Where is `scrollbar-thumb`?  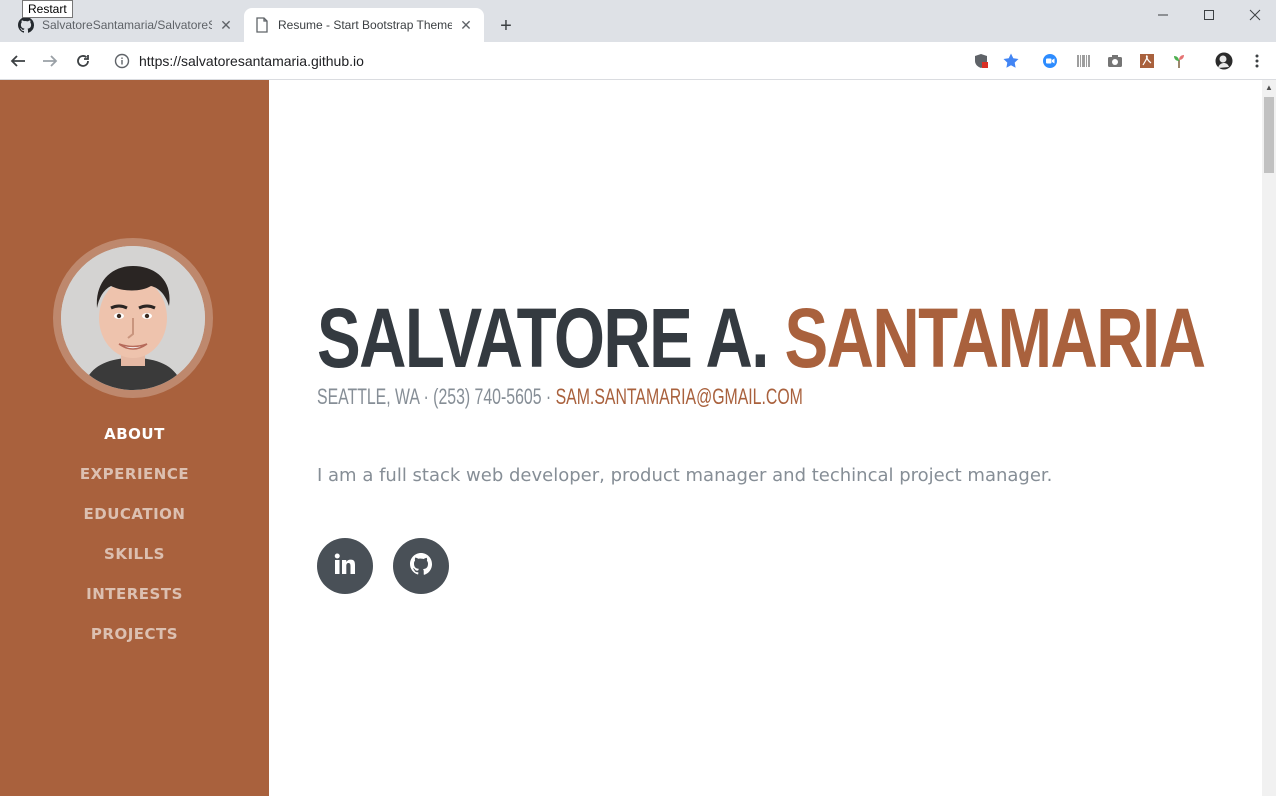
scrollbar-thumb is located at coordinates (1269, 135).